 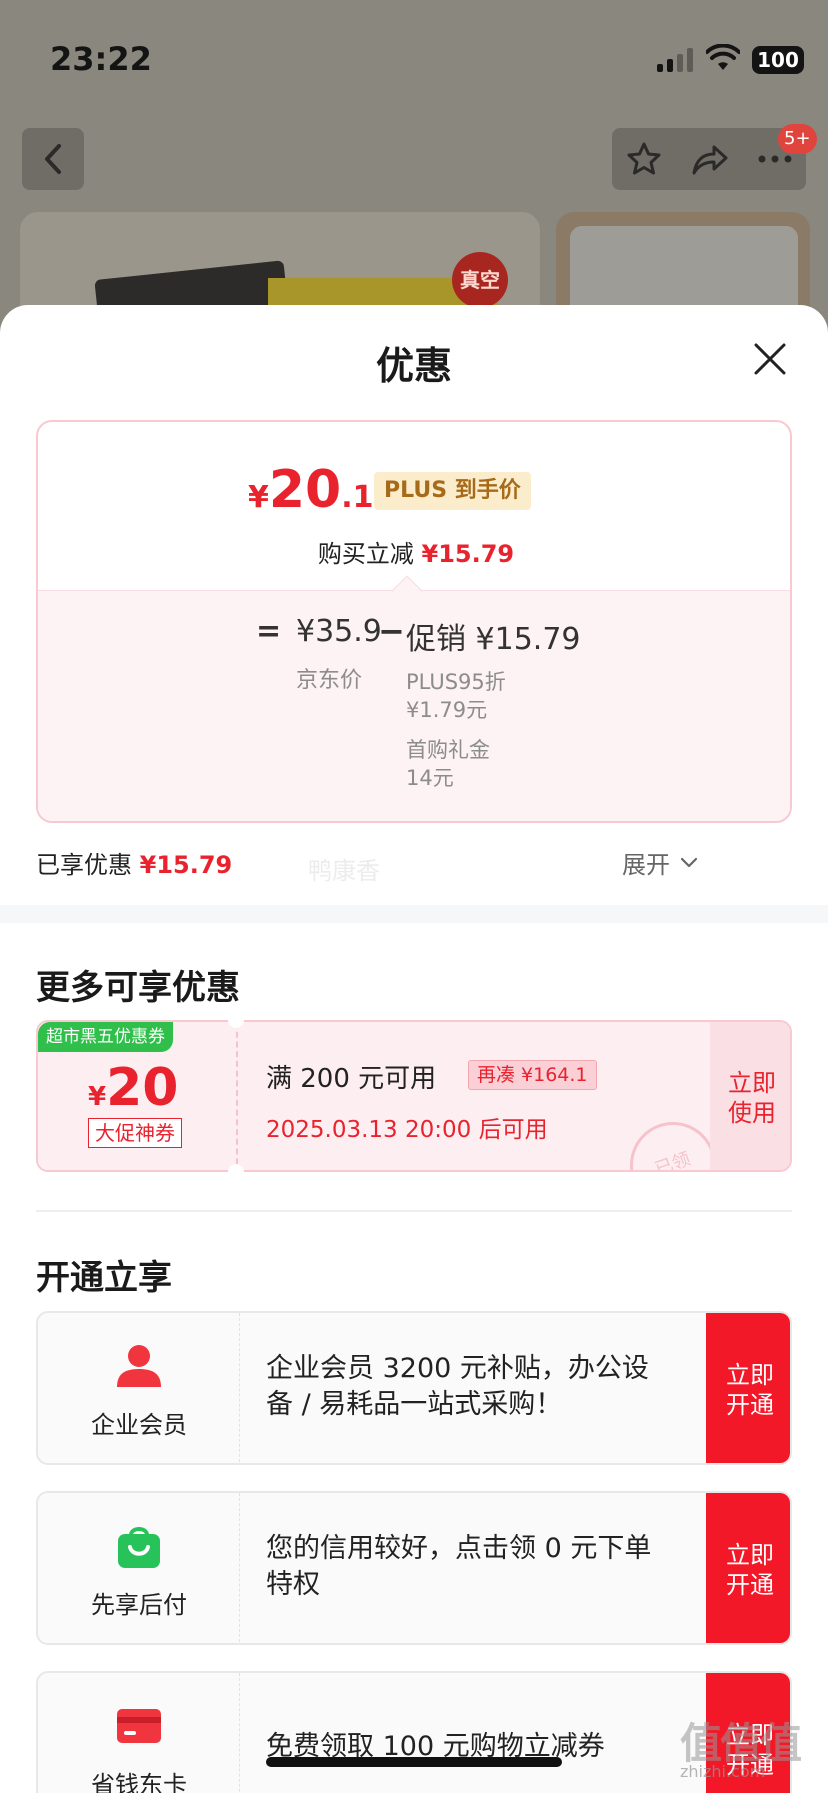 I want to click on expand-button: 展开, so click(x=660, y=862).